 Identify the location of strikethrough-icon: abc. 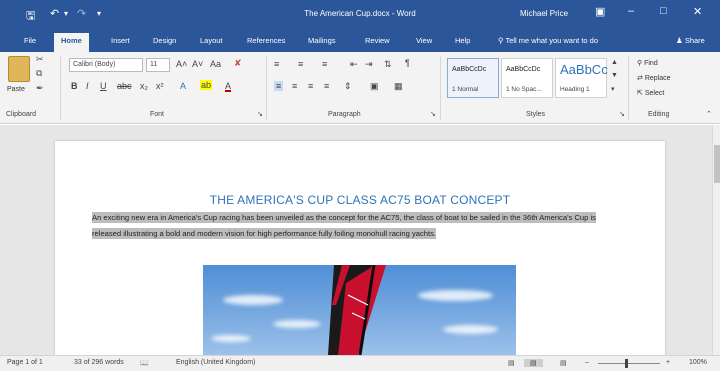
(124, 86).